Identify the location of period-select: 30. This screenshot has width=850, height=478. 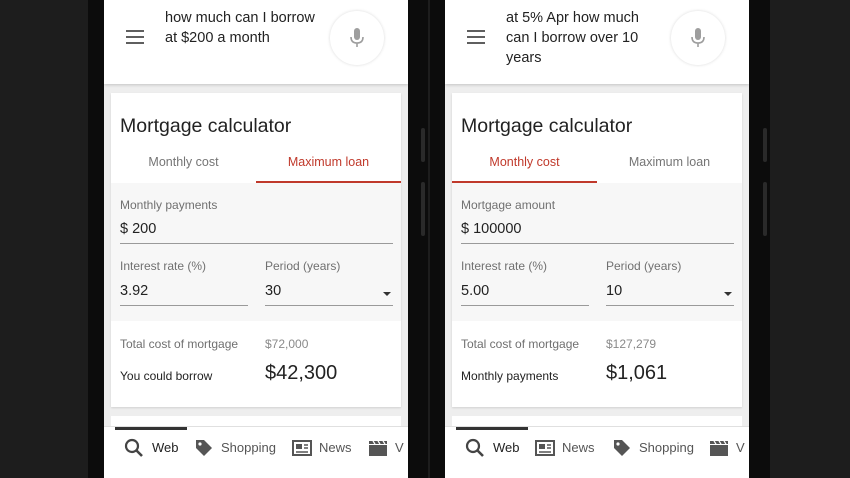
(329, 294).